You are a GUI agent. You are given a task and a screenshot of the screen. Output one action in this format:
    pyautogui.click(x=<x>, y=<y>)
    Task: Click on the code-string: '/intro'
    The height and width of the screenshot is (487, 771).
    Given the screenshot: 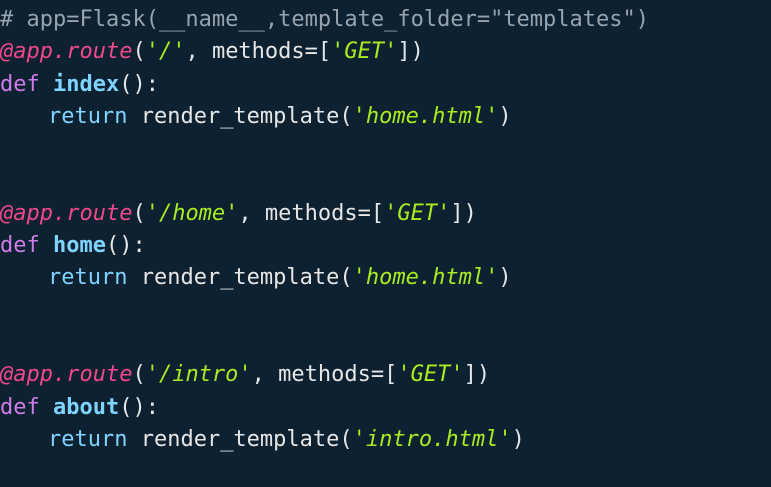 What is the action you would take?
    pyautogui.click(x=198, y=375)
    